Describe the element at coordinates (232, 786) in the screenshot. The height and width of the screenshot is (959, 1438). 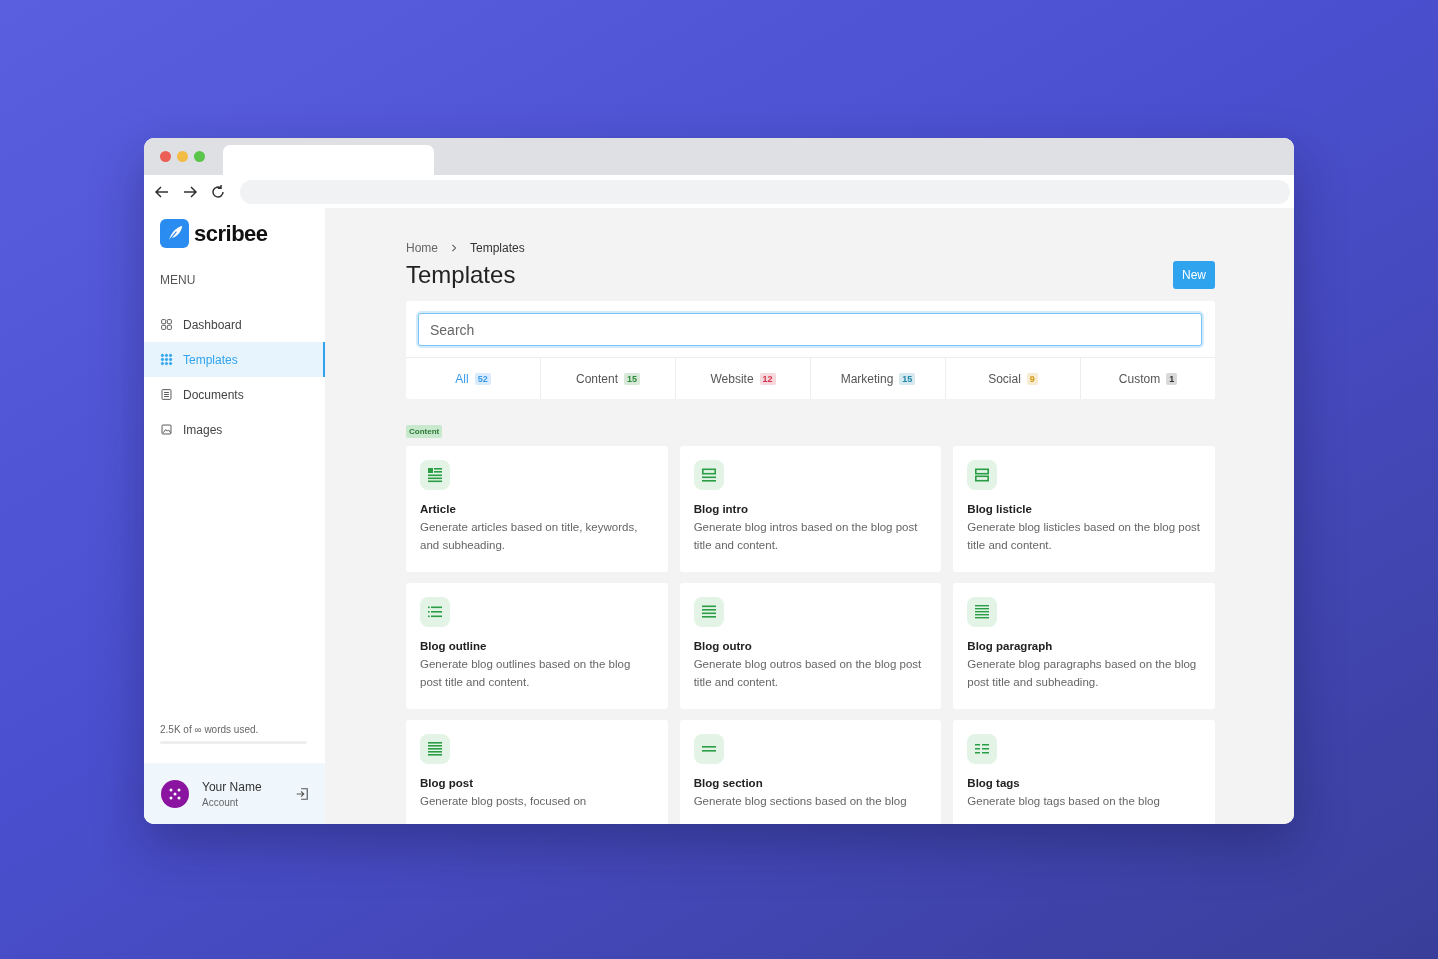
I see `user-name: Your Name` at that location.